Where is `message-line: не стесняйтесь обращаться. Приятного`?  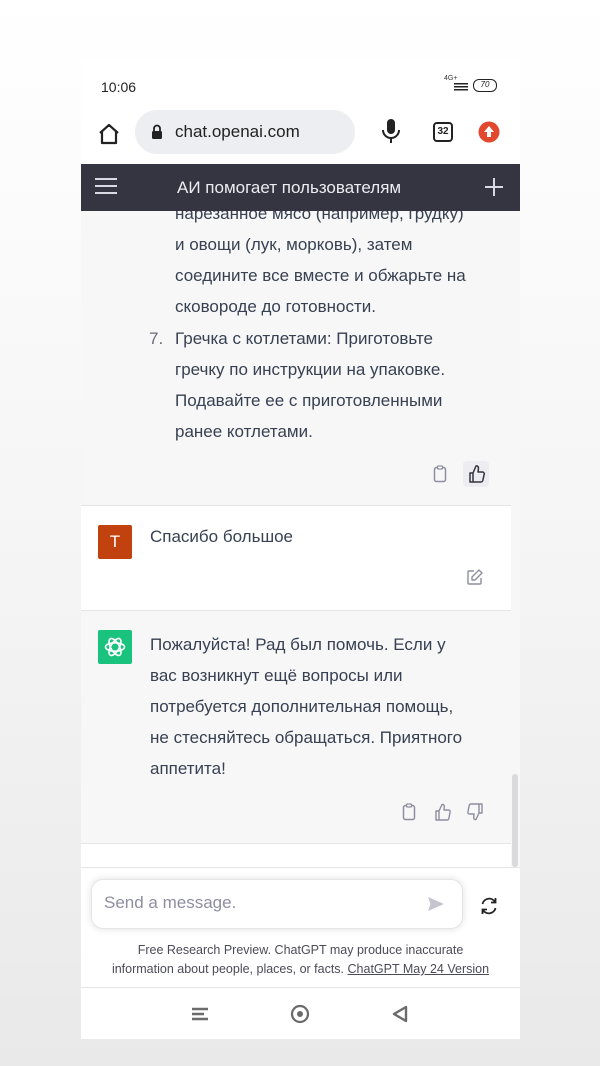 message-line: не стесняйтесь обращаться. Приятного is located at coordinates (306, 737).